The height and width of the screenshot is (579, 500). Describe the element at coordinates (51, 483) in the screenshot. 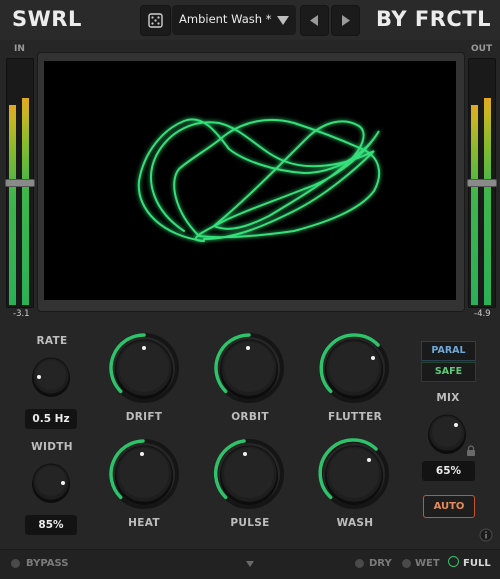

I see `width-knob` at that location.